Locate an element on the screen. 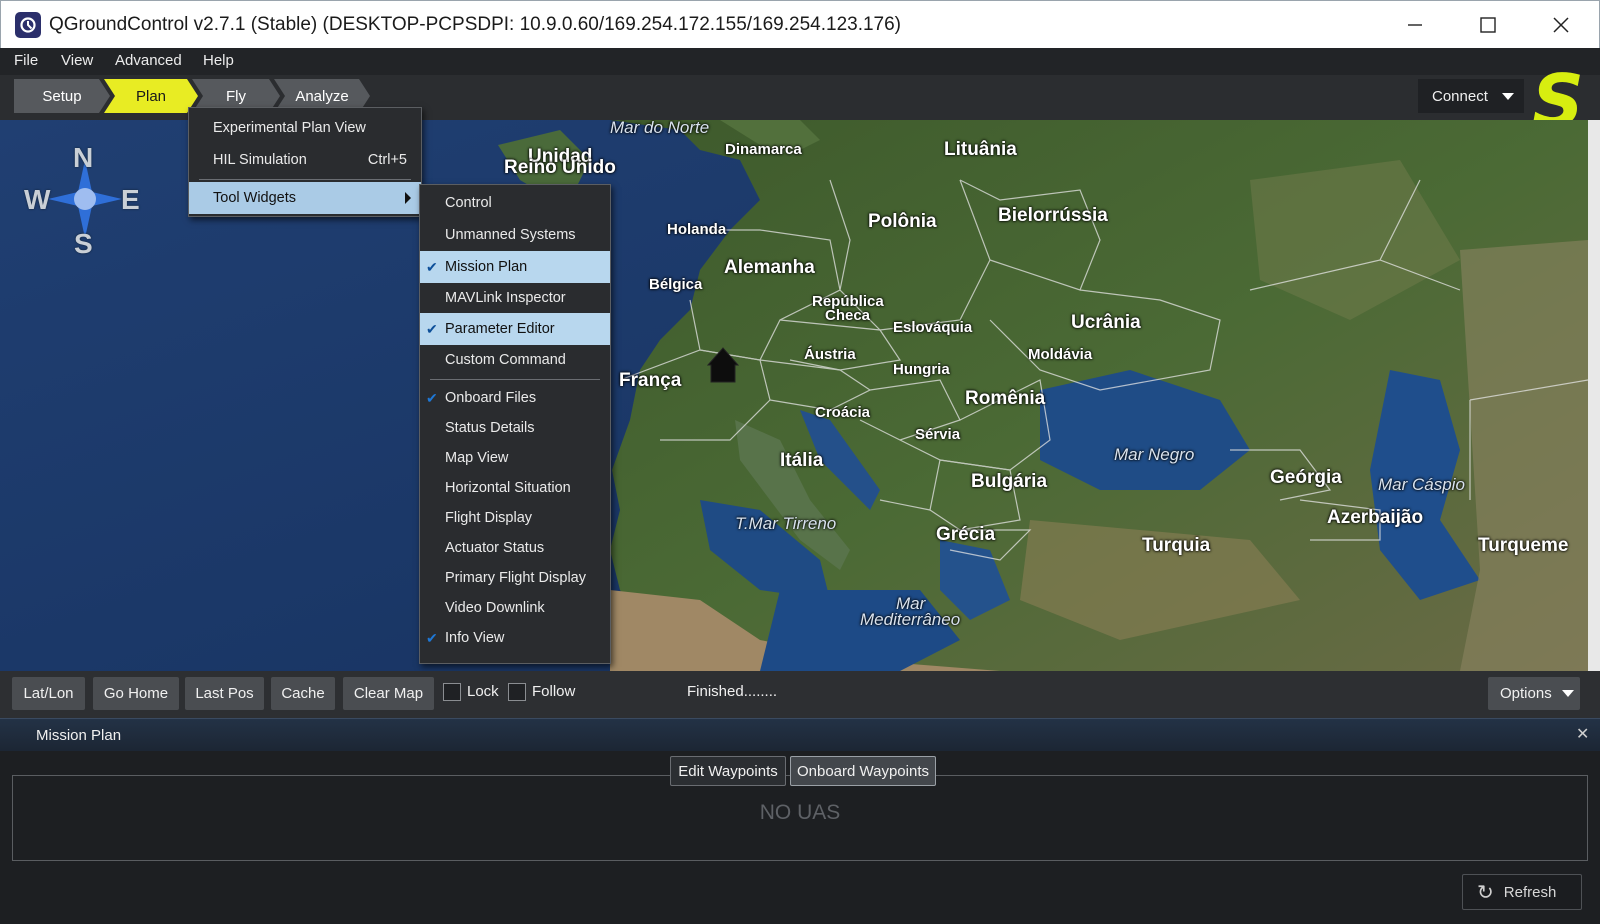 This screenshot has height=924, width=1600. menu-file: File is located at coordinates (26, 60).